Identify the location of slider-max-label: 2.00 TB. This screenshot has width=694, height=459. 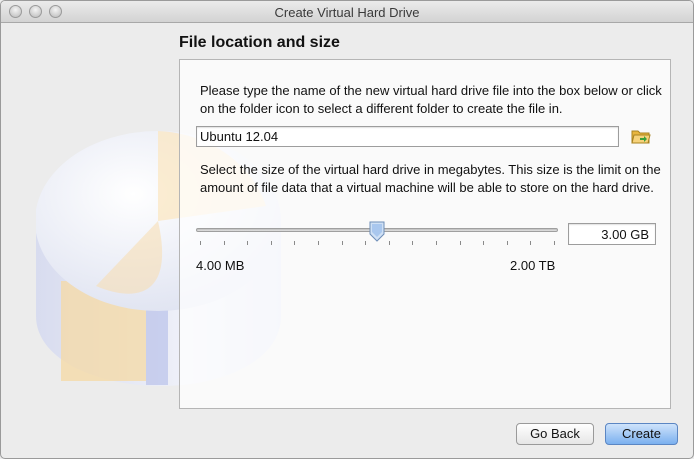
(533, 265).